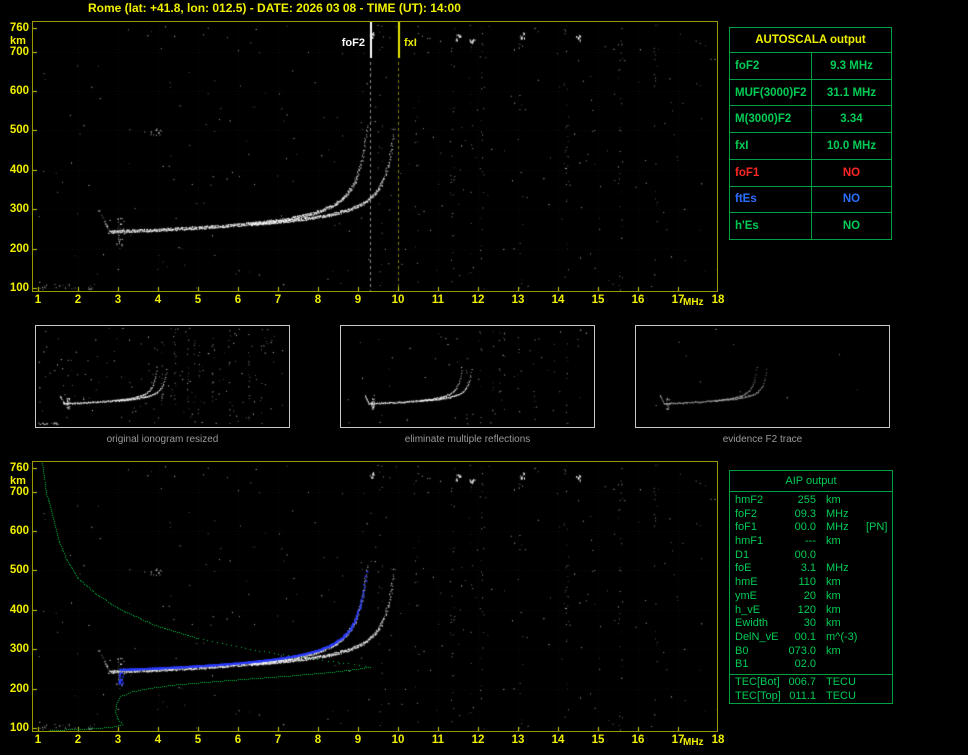 The width and height of the screenshot is (968, 755). What do you see at coordinates (742, 650) in the screenshot?
I see `parameter-label: B0` at bounding box center [742, 650].